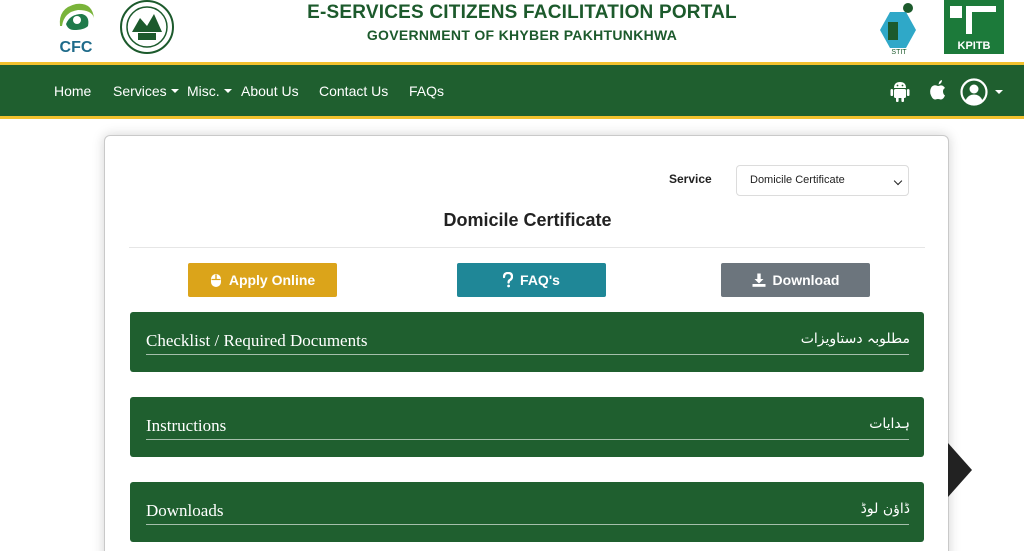  I want to click on service-select: Domicile Certificate, so click(822, 180).